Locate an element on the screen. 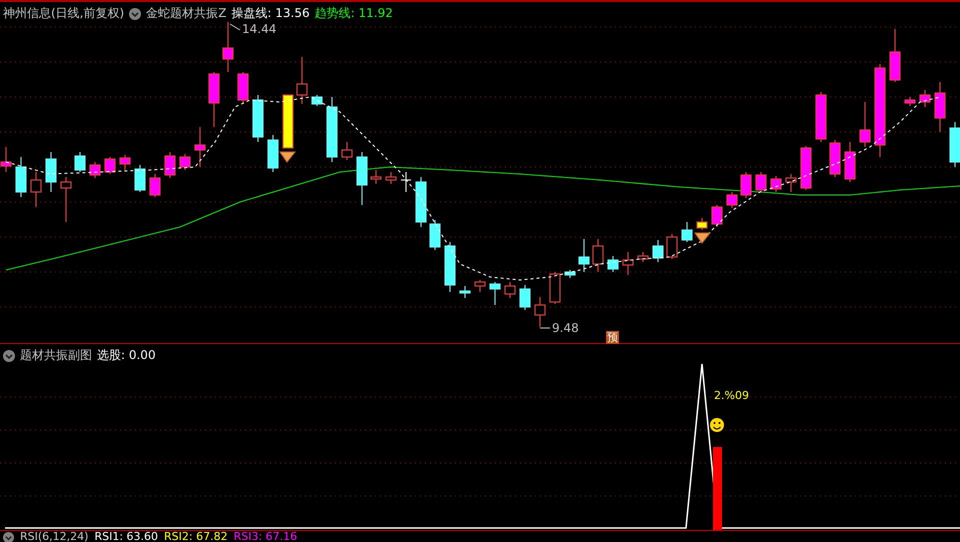 The image size is (960, 542). indicator-value: 趋势线: 11.92 is located at coordinates (353, 13).